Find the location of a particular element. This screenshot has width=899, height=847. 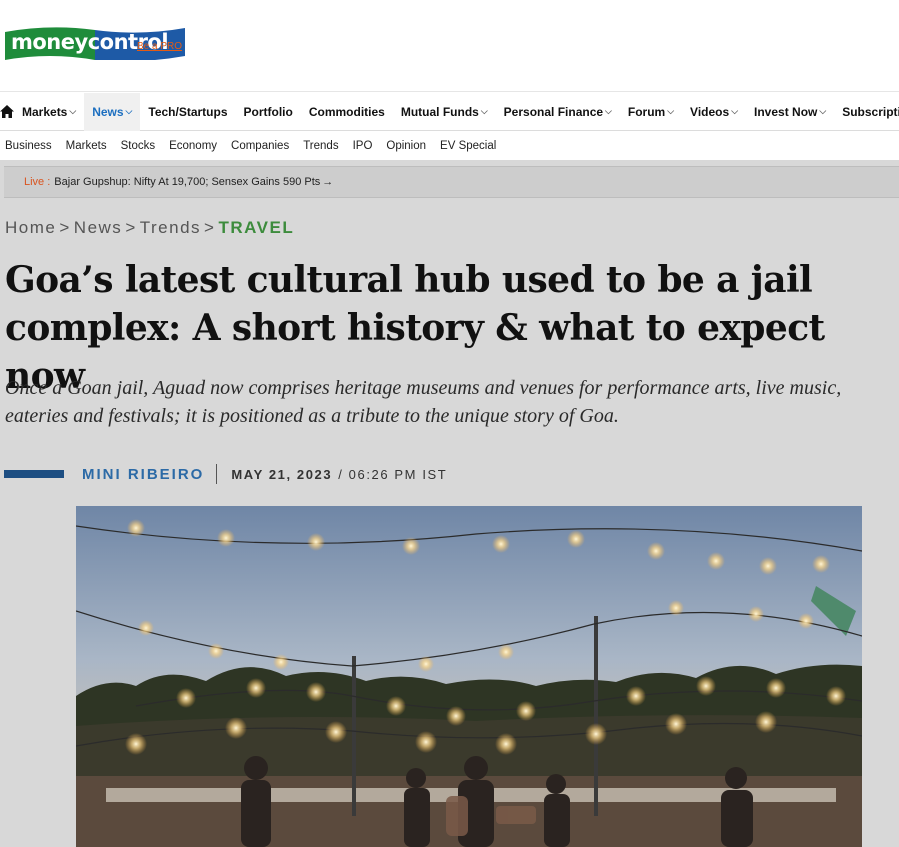

nav-item-label: News is located at coordinates (108, 111).